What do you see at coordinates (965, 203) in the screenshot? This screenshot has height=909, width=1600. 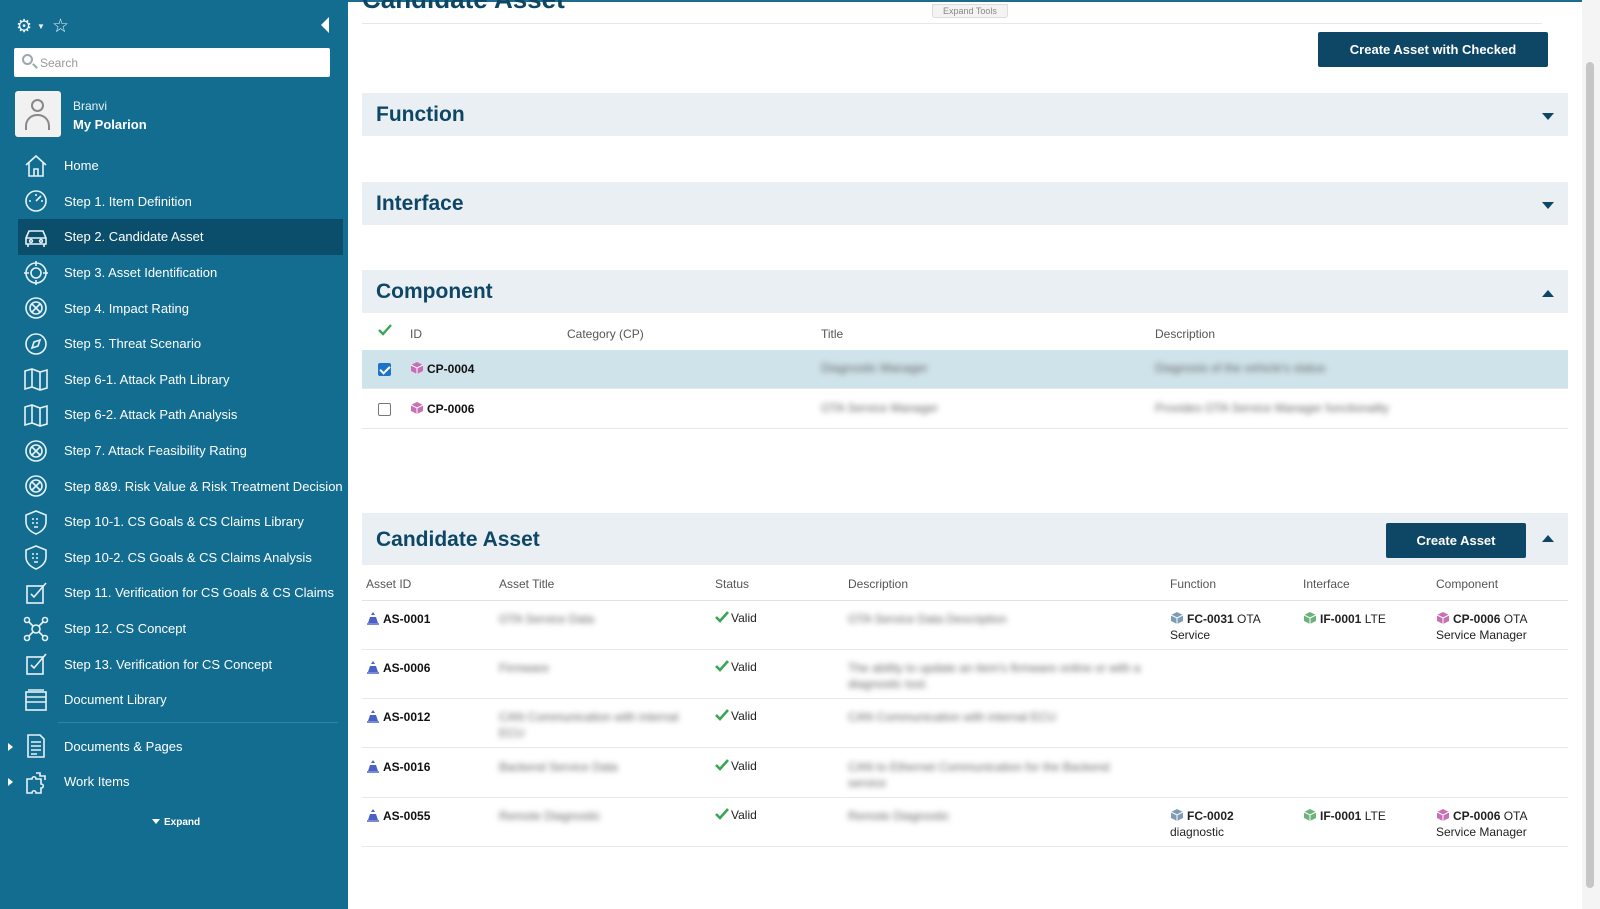 I see `interface-section-header: Interface` at bounding box center [965, 203].